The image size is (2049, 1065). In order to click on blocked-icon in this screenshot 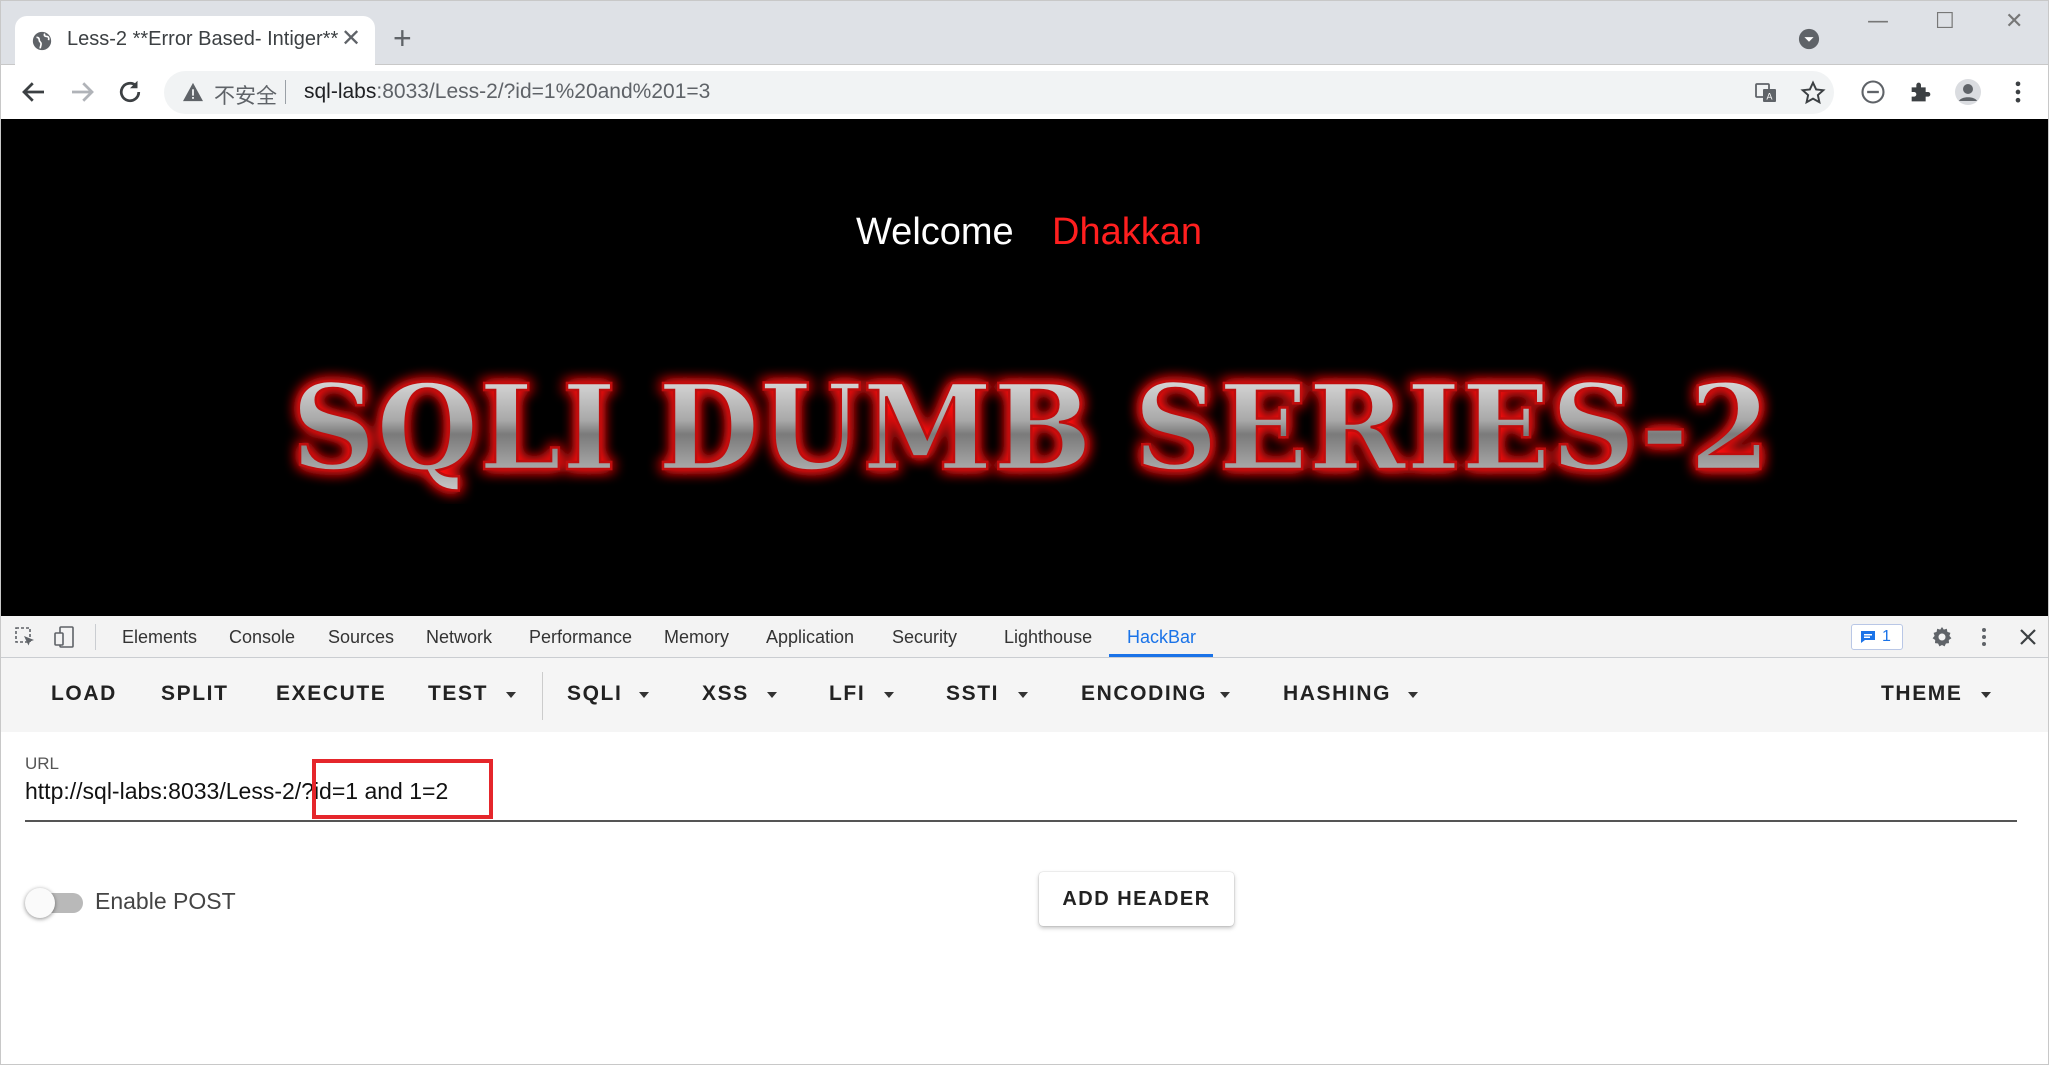, I will do `click(1873, 92)`.